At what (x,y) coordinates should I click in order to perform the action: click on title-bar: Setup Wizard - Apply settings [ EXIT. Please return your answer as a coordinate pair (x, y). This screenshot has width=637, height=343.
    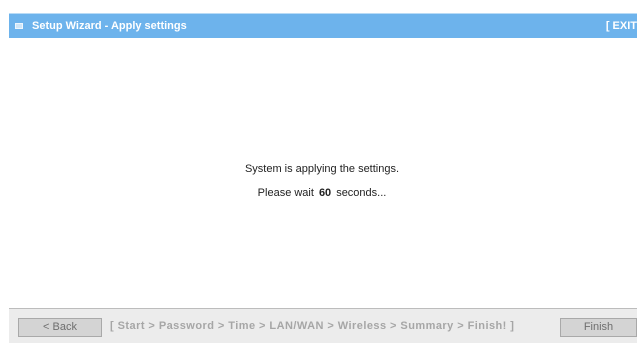
    Looking at the image, I should click on (323, 25).